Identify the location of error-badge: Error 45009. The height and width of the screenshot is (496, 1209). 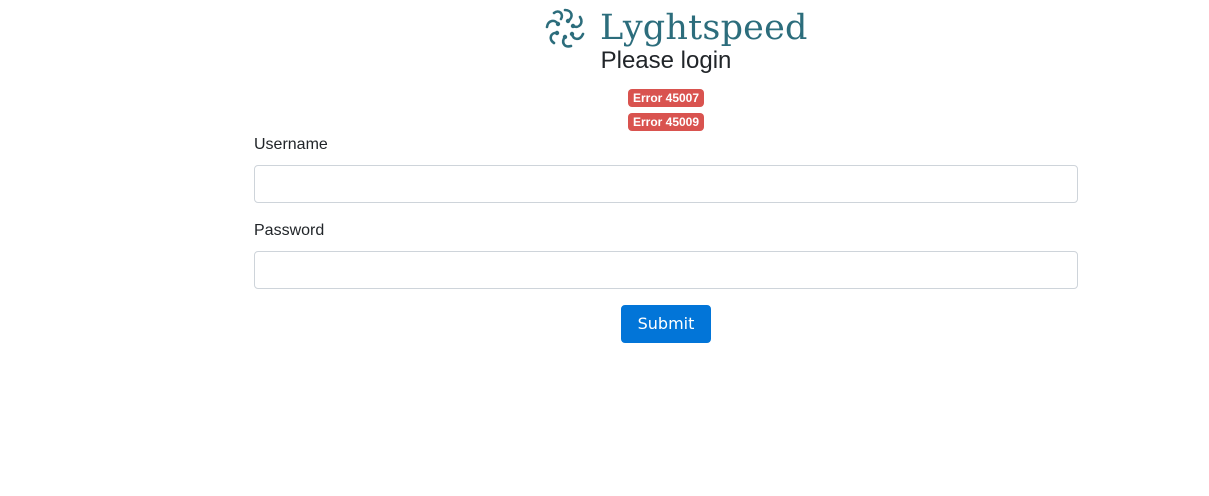
(666, 122).